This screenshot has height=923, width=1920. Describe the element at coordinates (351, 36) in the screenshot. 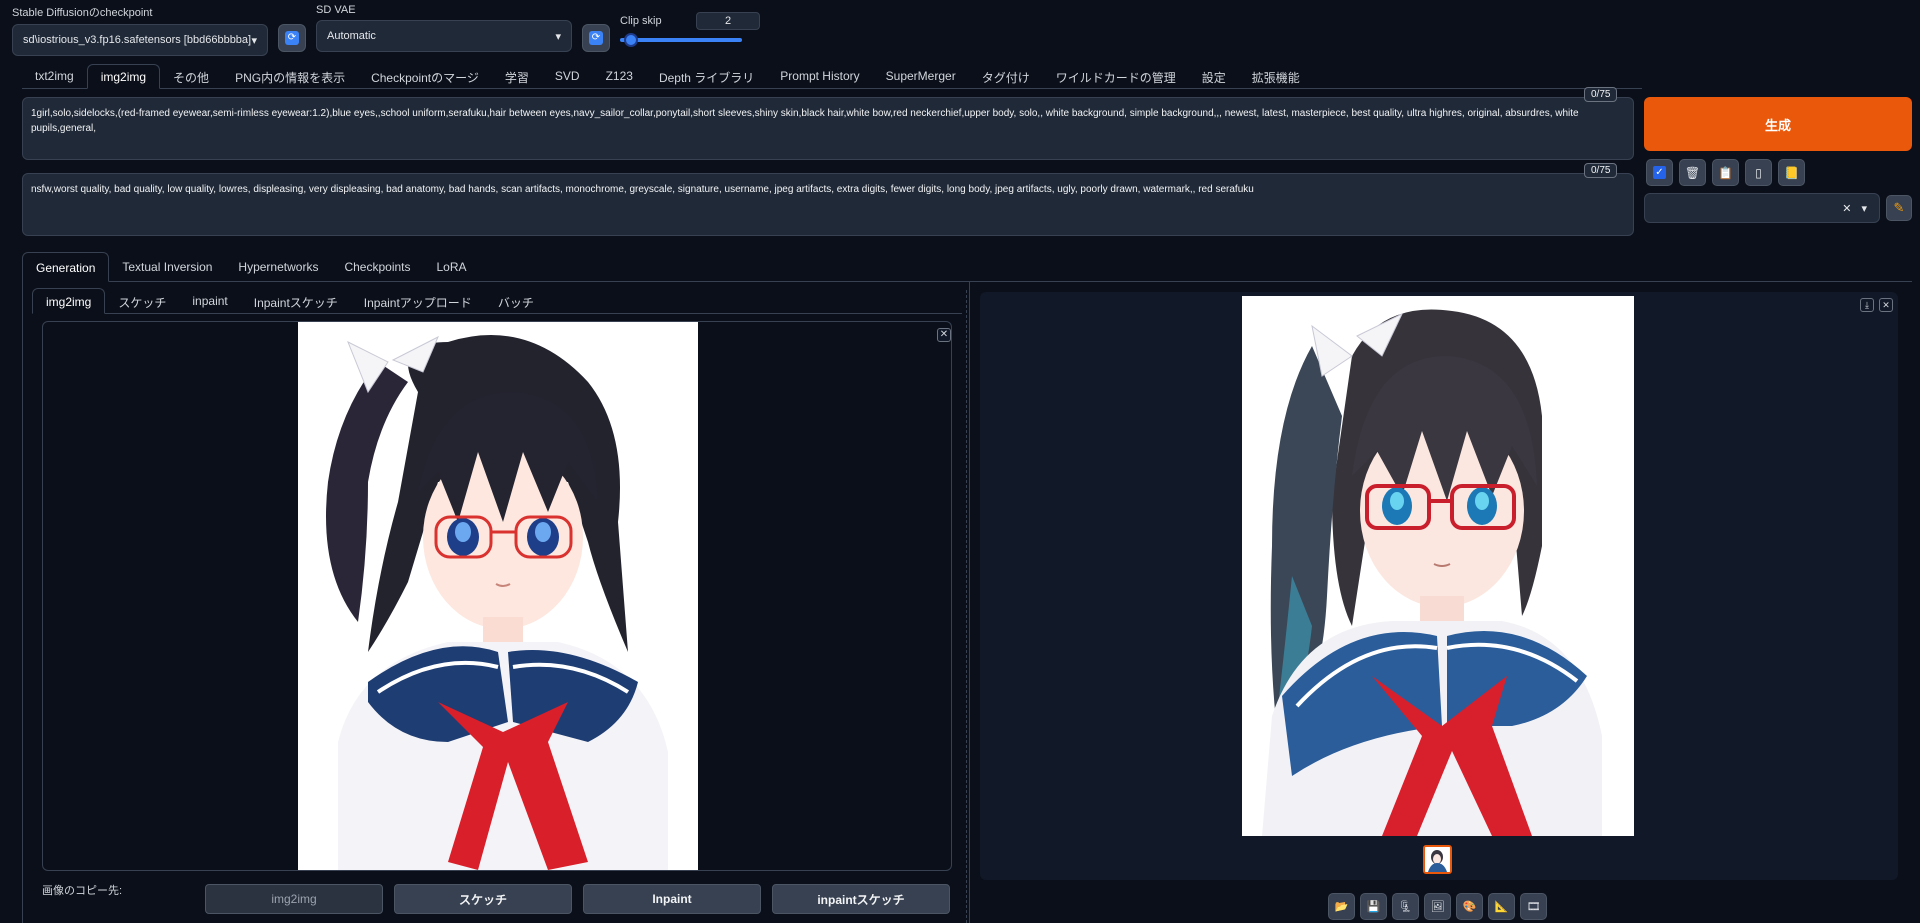

I see `vae-value: Automatic` at that location.